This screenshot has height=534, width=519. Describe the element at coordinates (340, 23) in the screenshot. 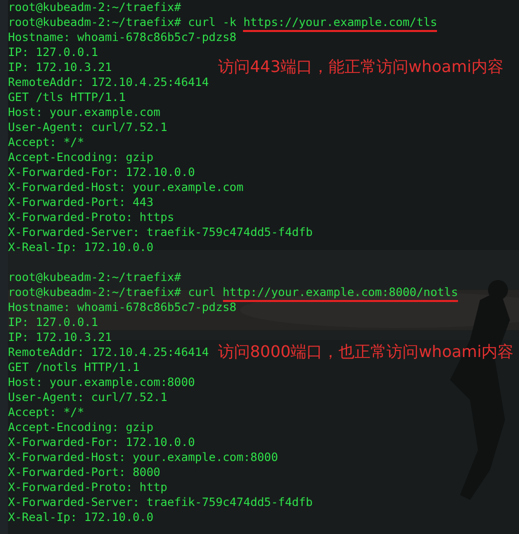

I see `url-text: https://your.example.com/tls` at that location.